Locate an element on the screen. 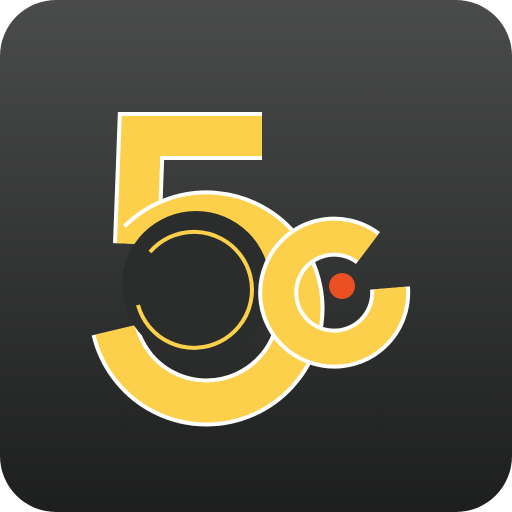 This screenshot has width=512, height=512. accent-dot is located at coordinates (342, 286).